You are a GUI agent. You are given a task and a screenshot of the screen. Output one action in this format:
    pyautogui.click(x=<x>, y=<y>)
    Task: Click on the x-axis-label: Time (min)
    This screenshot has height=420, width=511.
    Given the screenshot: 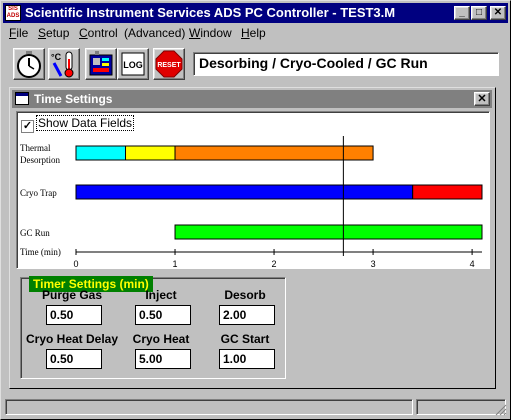 What is the action you would take?
    pyautogui.click(x=40, y=252)
    